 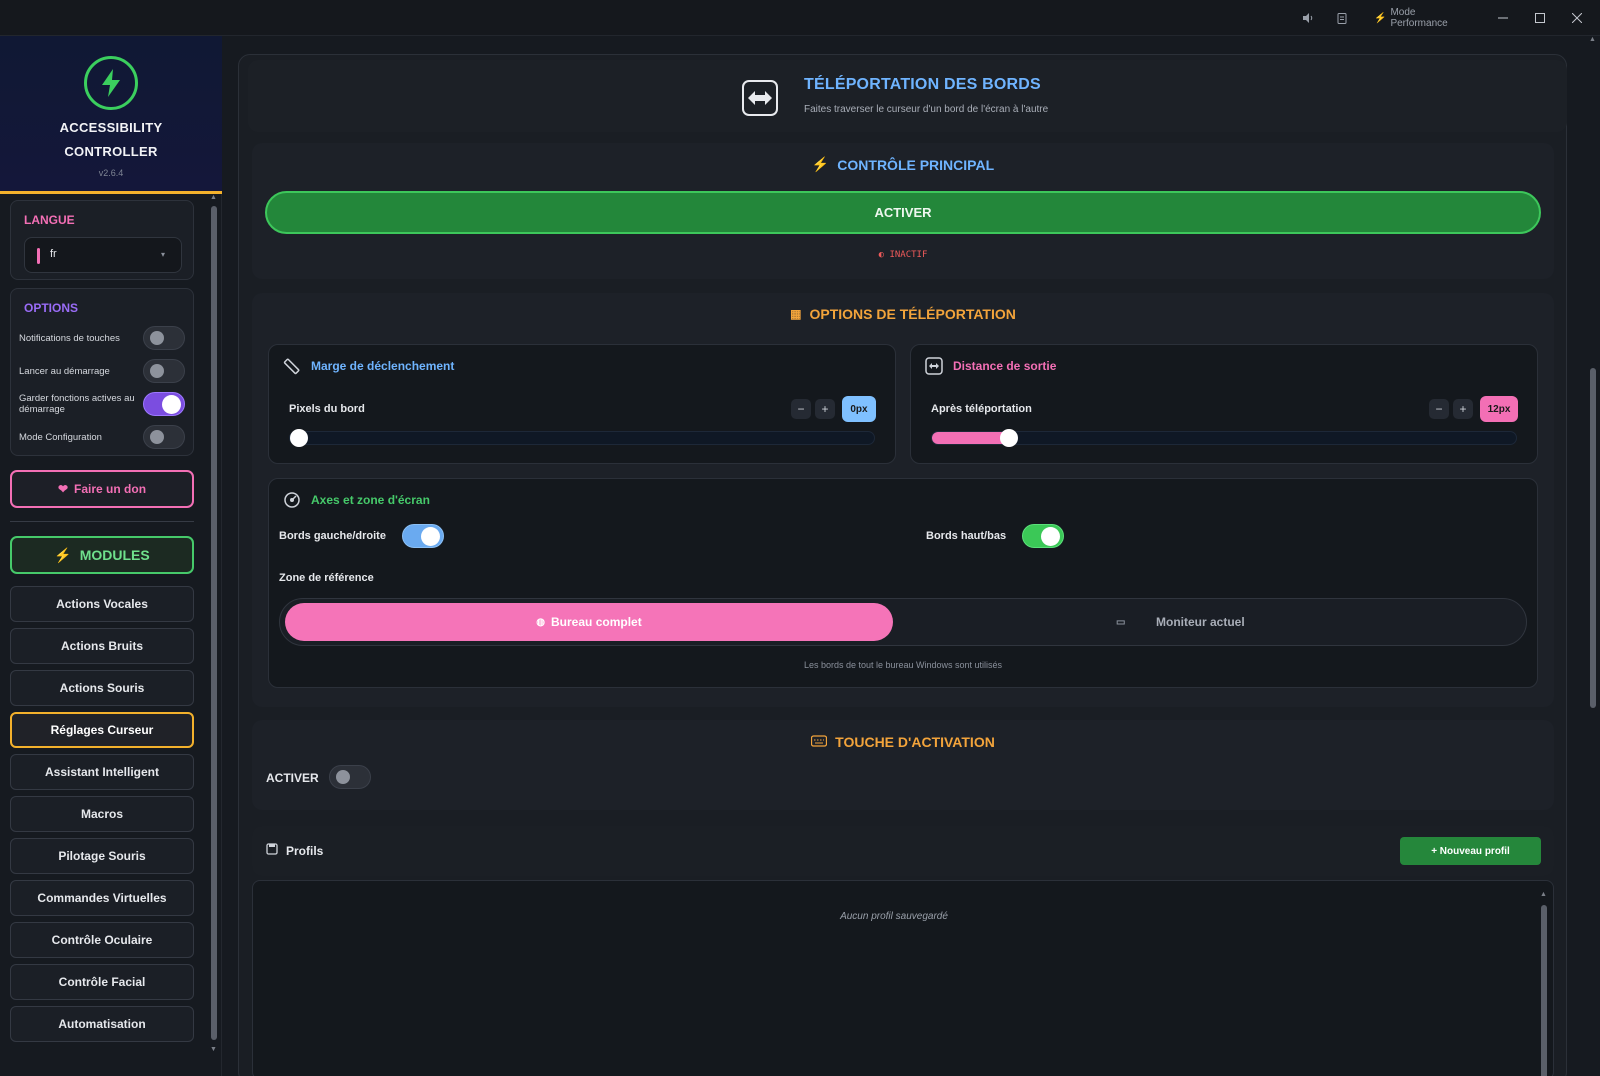 What do you see at coordinates (292, 500) in the screenshot?
I see `compass-icon` at bounding box center [292, 500].